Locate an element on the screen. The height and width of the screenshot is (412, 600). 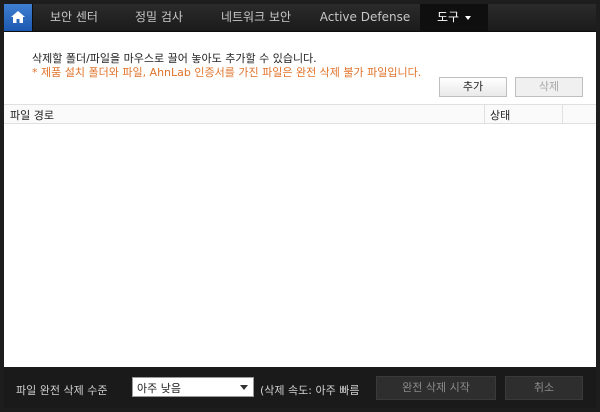
delete-speed-text: (삭제 속도: 아주 빠름 is located at coordinates (310, 390).